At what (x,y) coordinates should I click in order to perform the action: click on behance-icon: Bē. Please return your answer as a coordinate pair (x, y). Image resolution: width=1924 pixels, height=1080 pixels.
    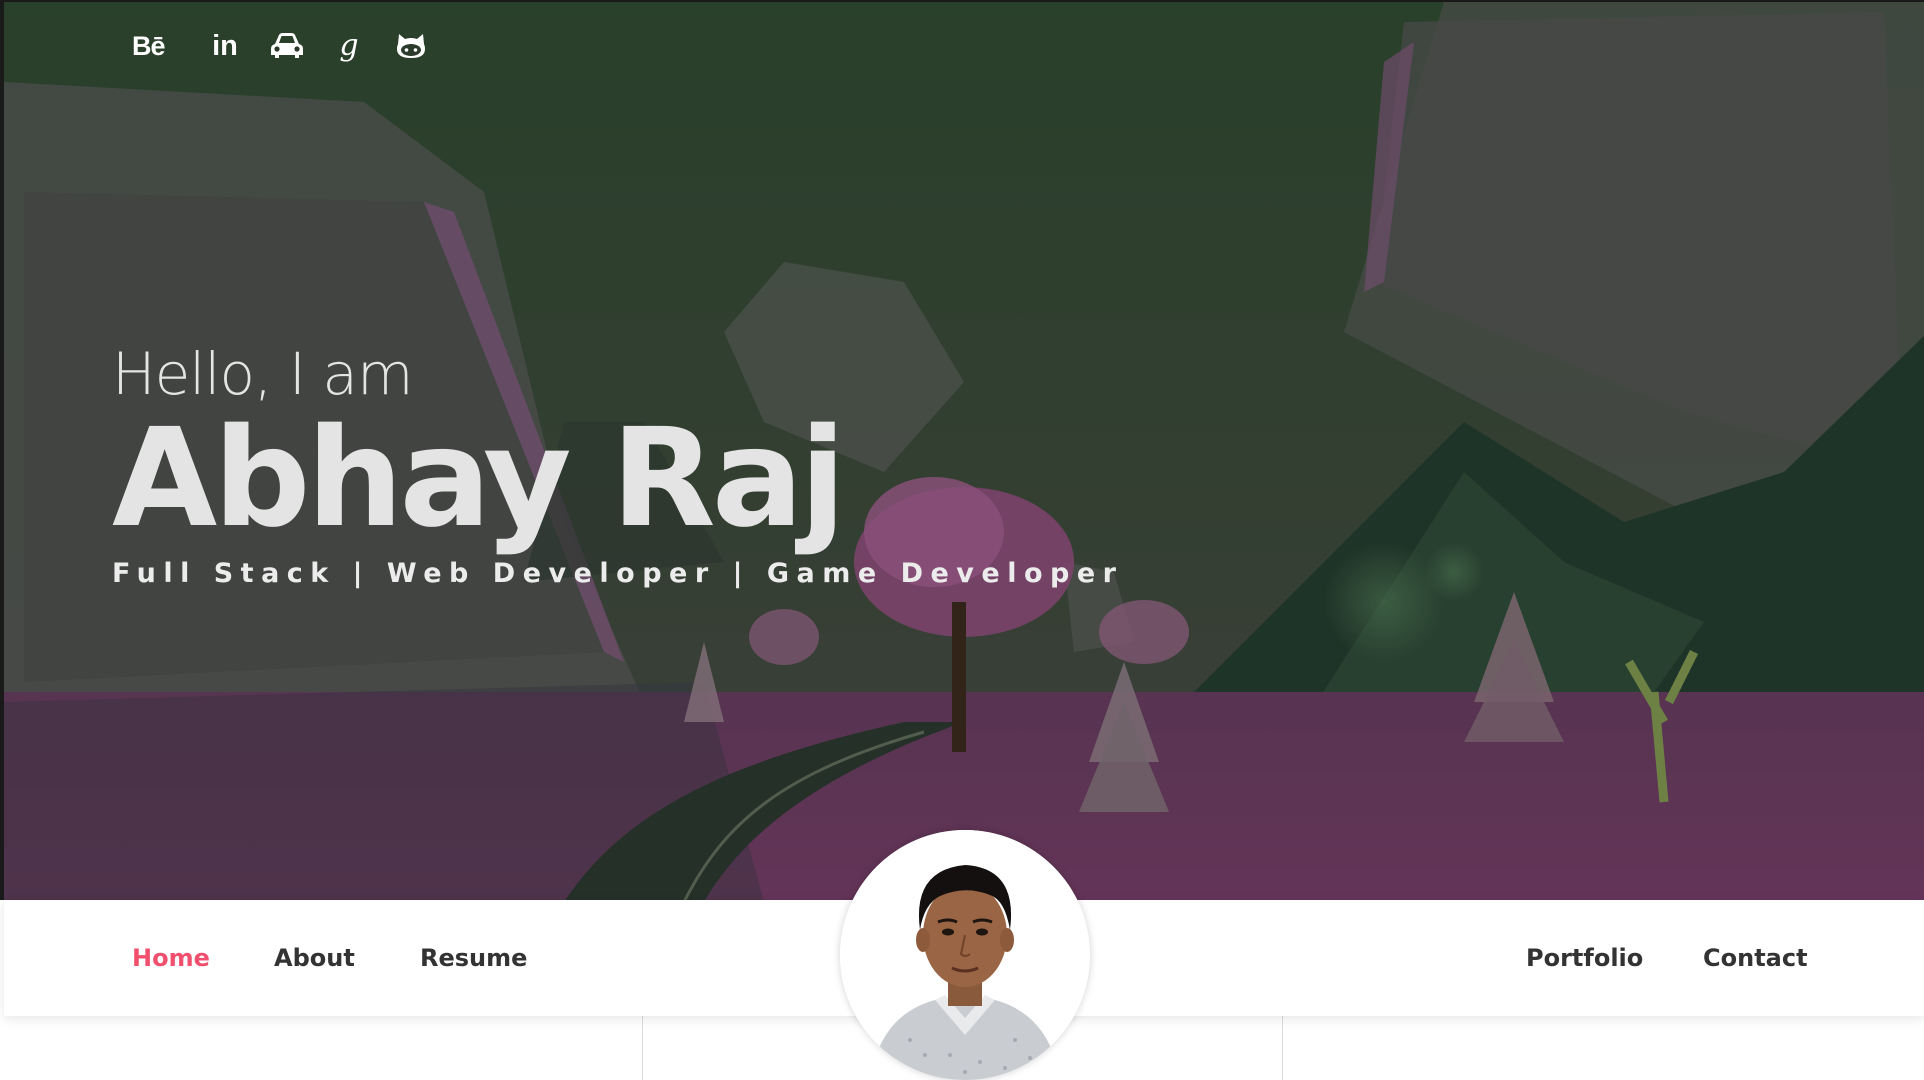
    Looking at the image, I should click on (149, 45).